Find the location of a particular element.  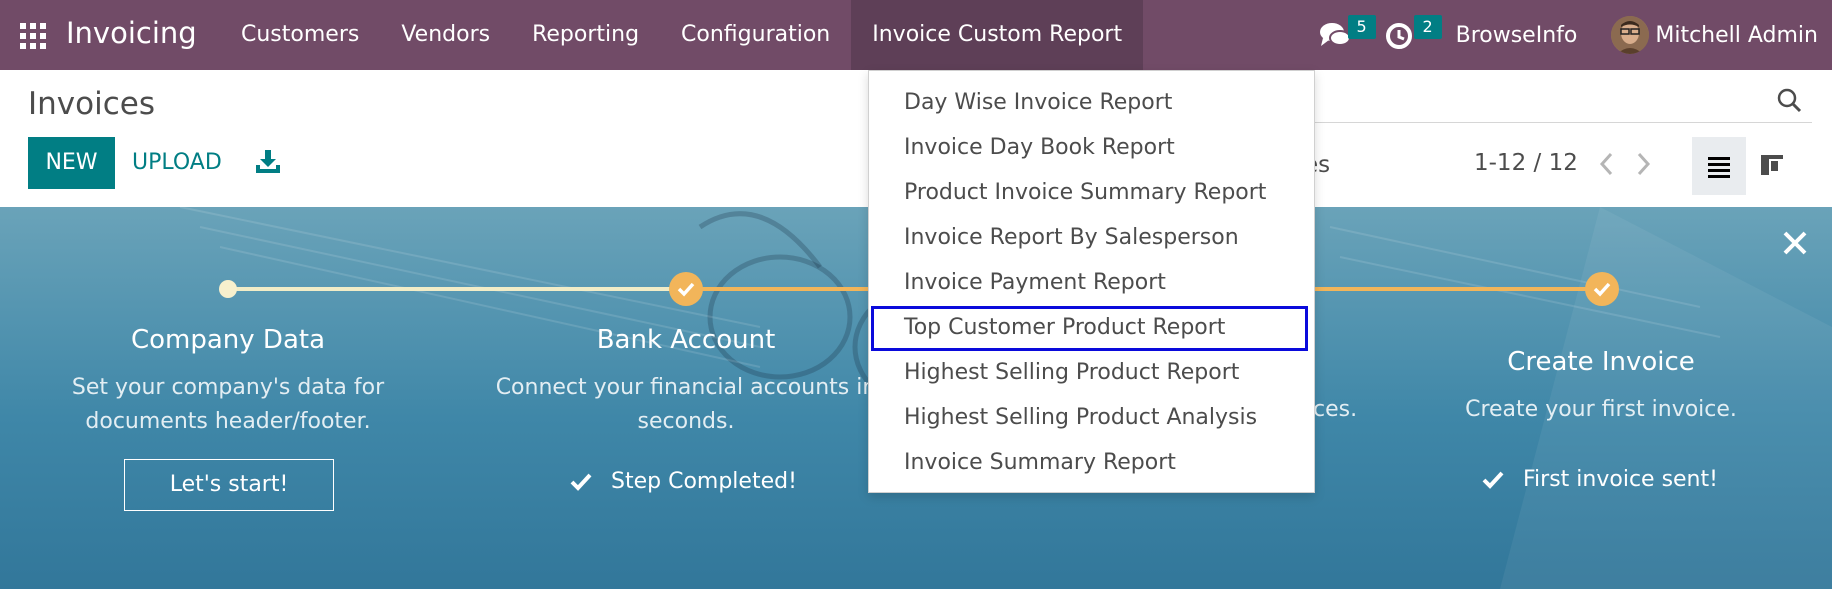

step-title-bank-account: Bank Account is located at coordinates (686, 340).